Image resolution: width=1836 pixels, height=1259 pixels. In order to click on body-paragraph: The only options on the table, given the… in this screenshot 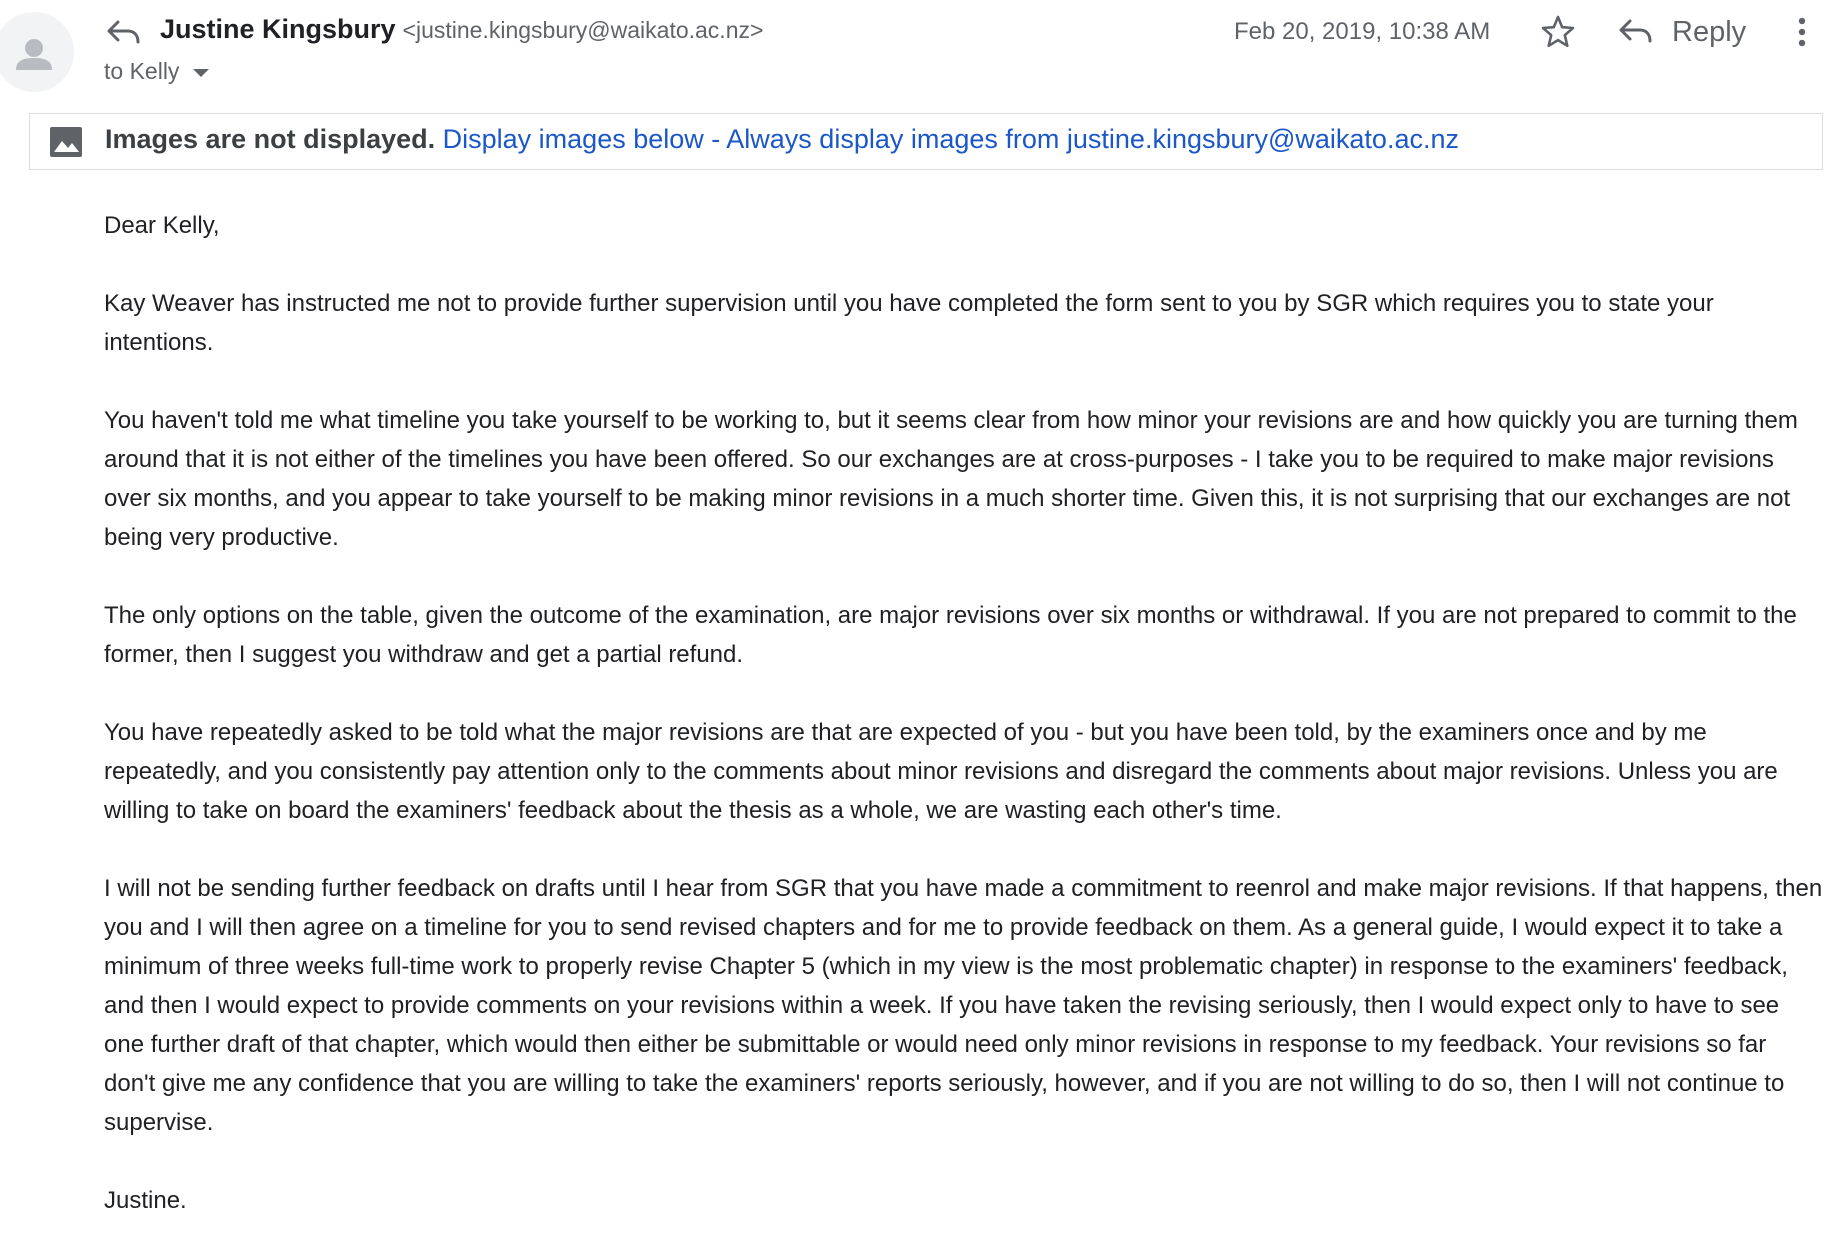, I will do `click(950, 635)`.